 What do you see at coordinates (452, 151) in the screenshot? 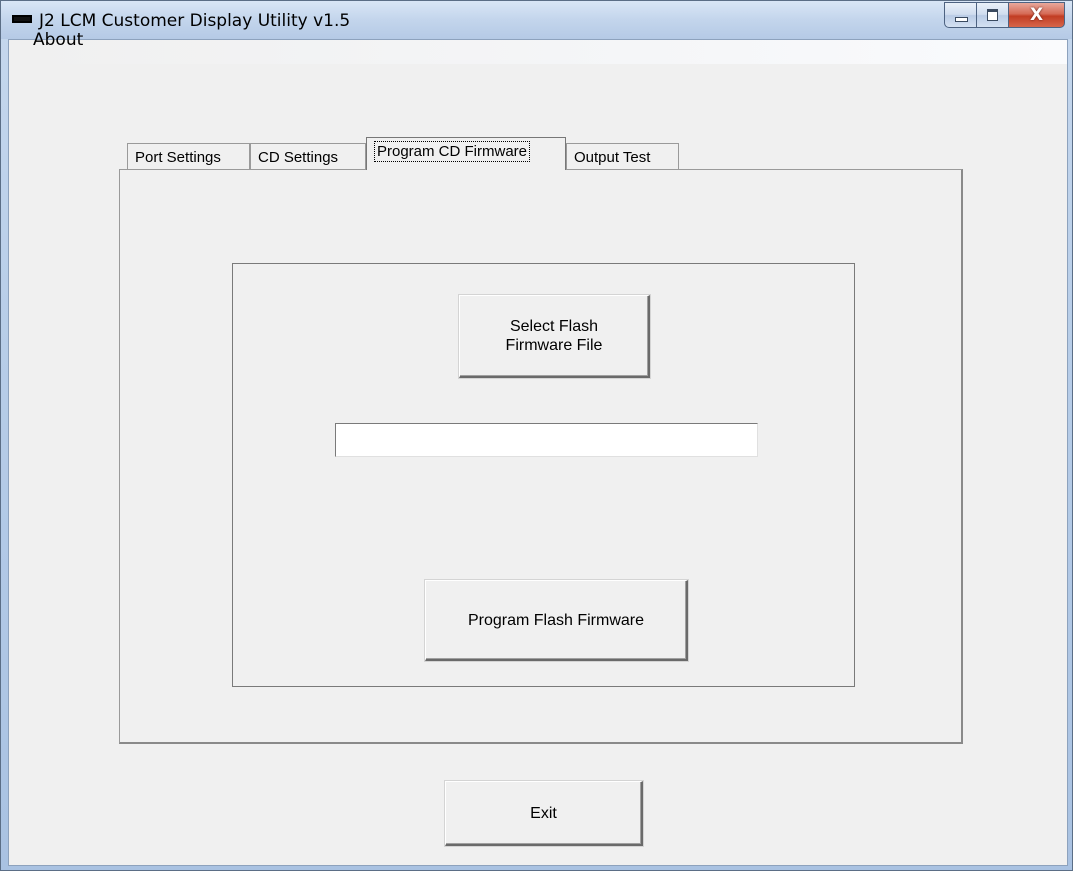
I see `tab-program-cd-firmware-label: Program CD Firmware` at bounding box center [452, 151].